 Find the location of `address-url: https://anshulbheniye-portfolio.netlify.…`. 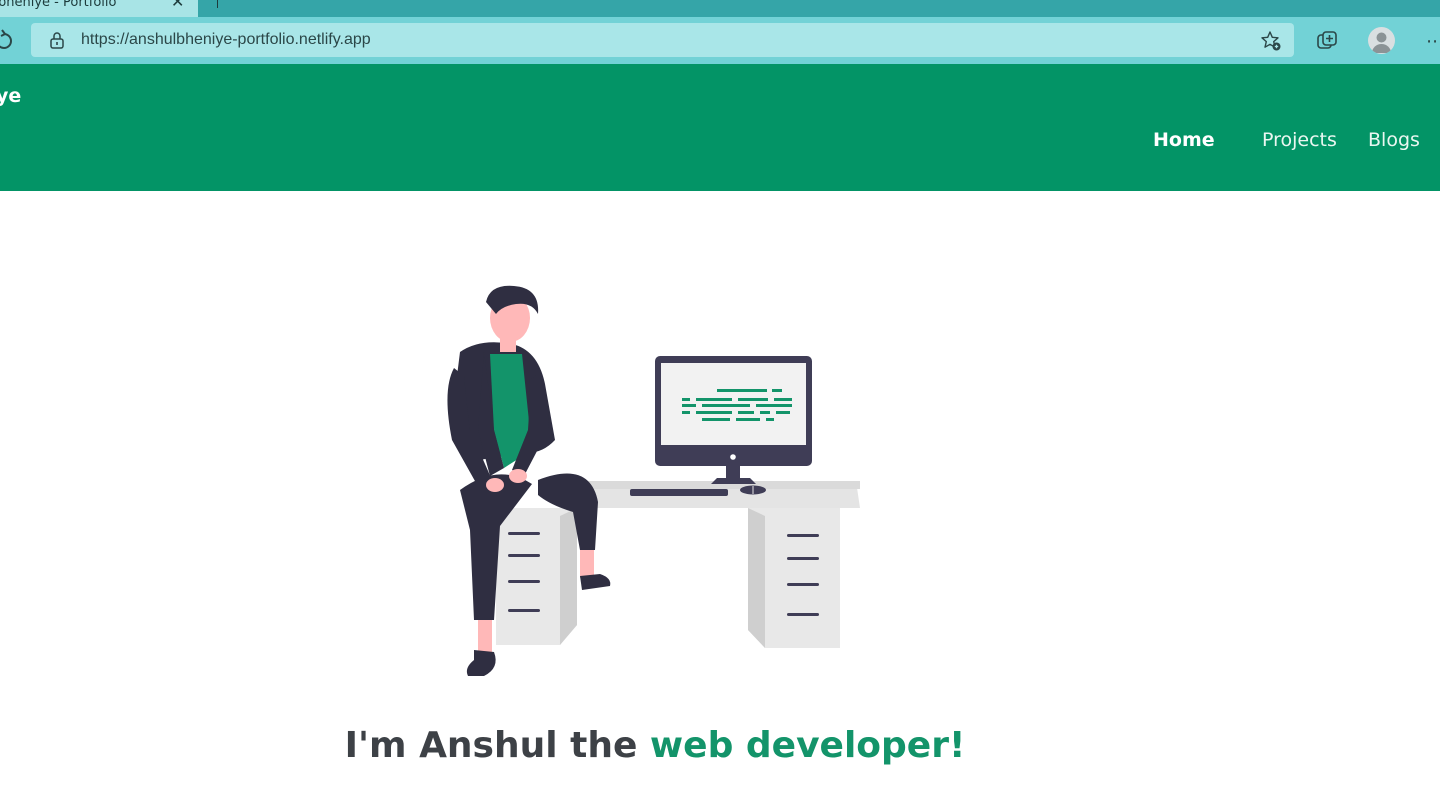

address-url: https://anshulbheniye-portfolio.netlify.… is located at coordinates (226, 40).